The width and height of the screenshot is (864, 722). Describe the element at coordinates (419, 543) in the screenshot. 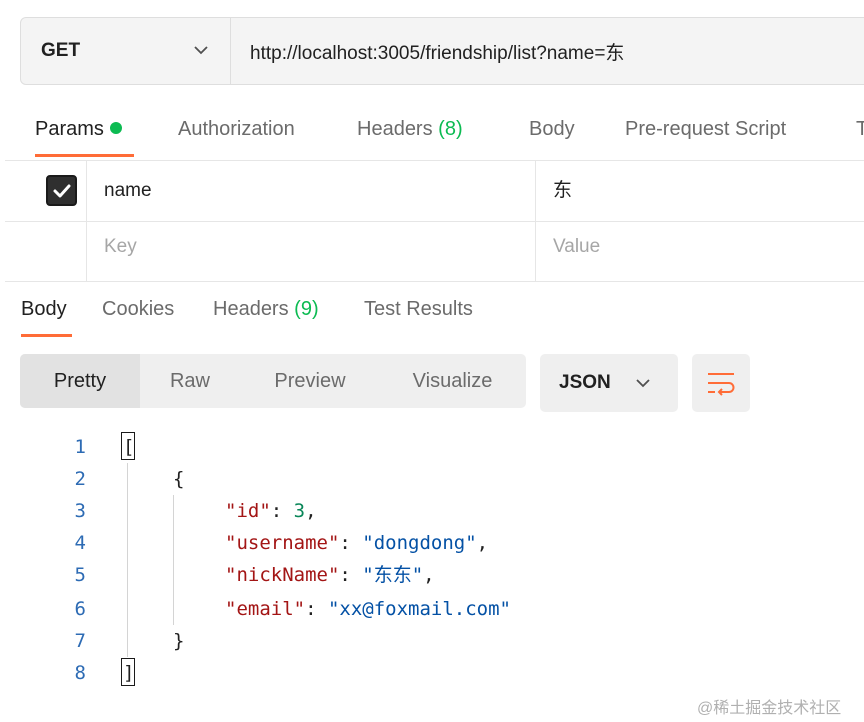

I see `json-string-value: "dongdong"` at that location.